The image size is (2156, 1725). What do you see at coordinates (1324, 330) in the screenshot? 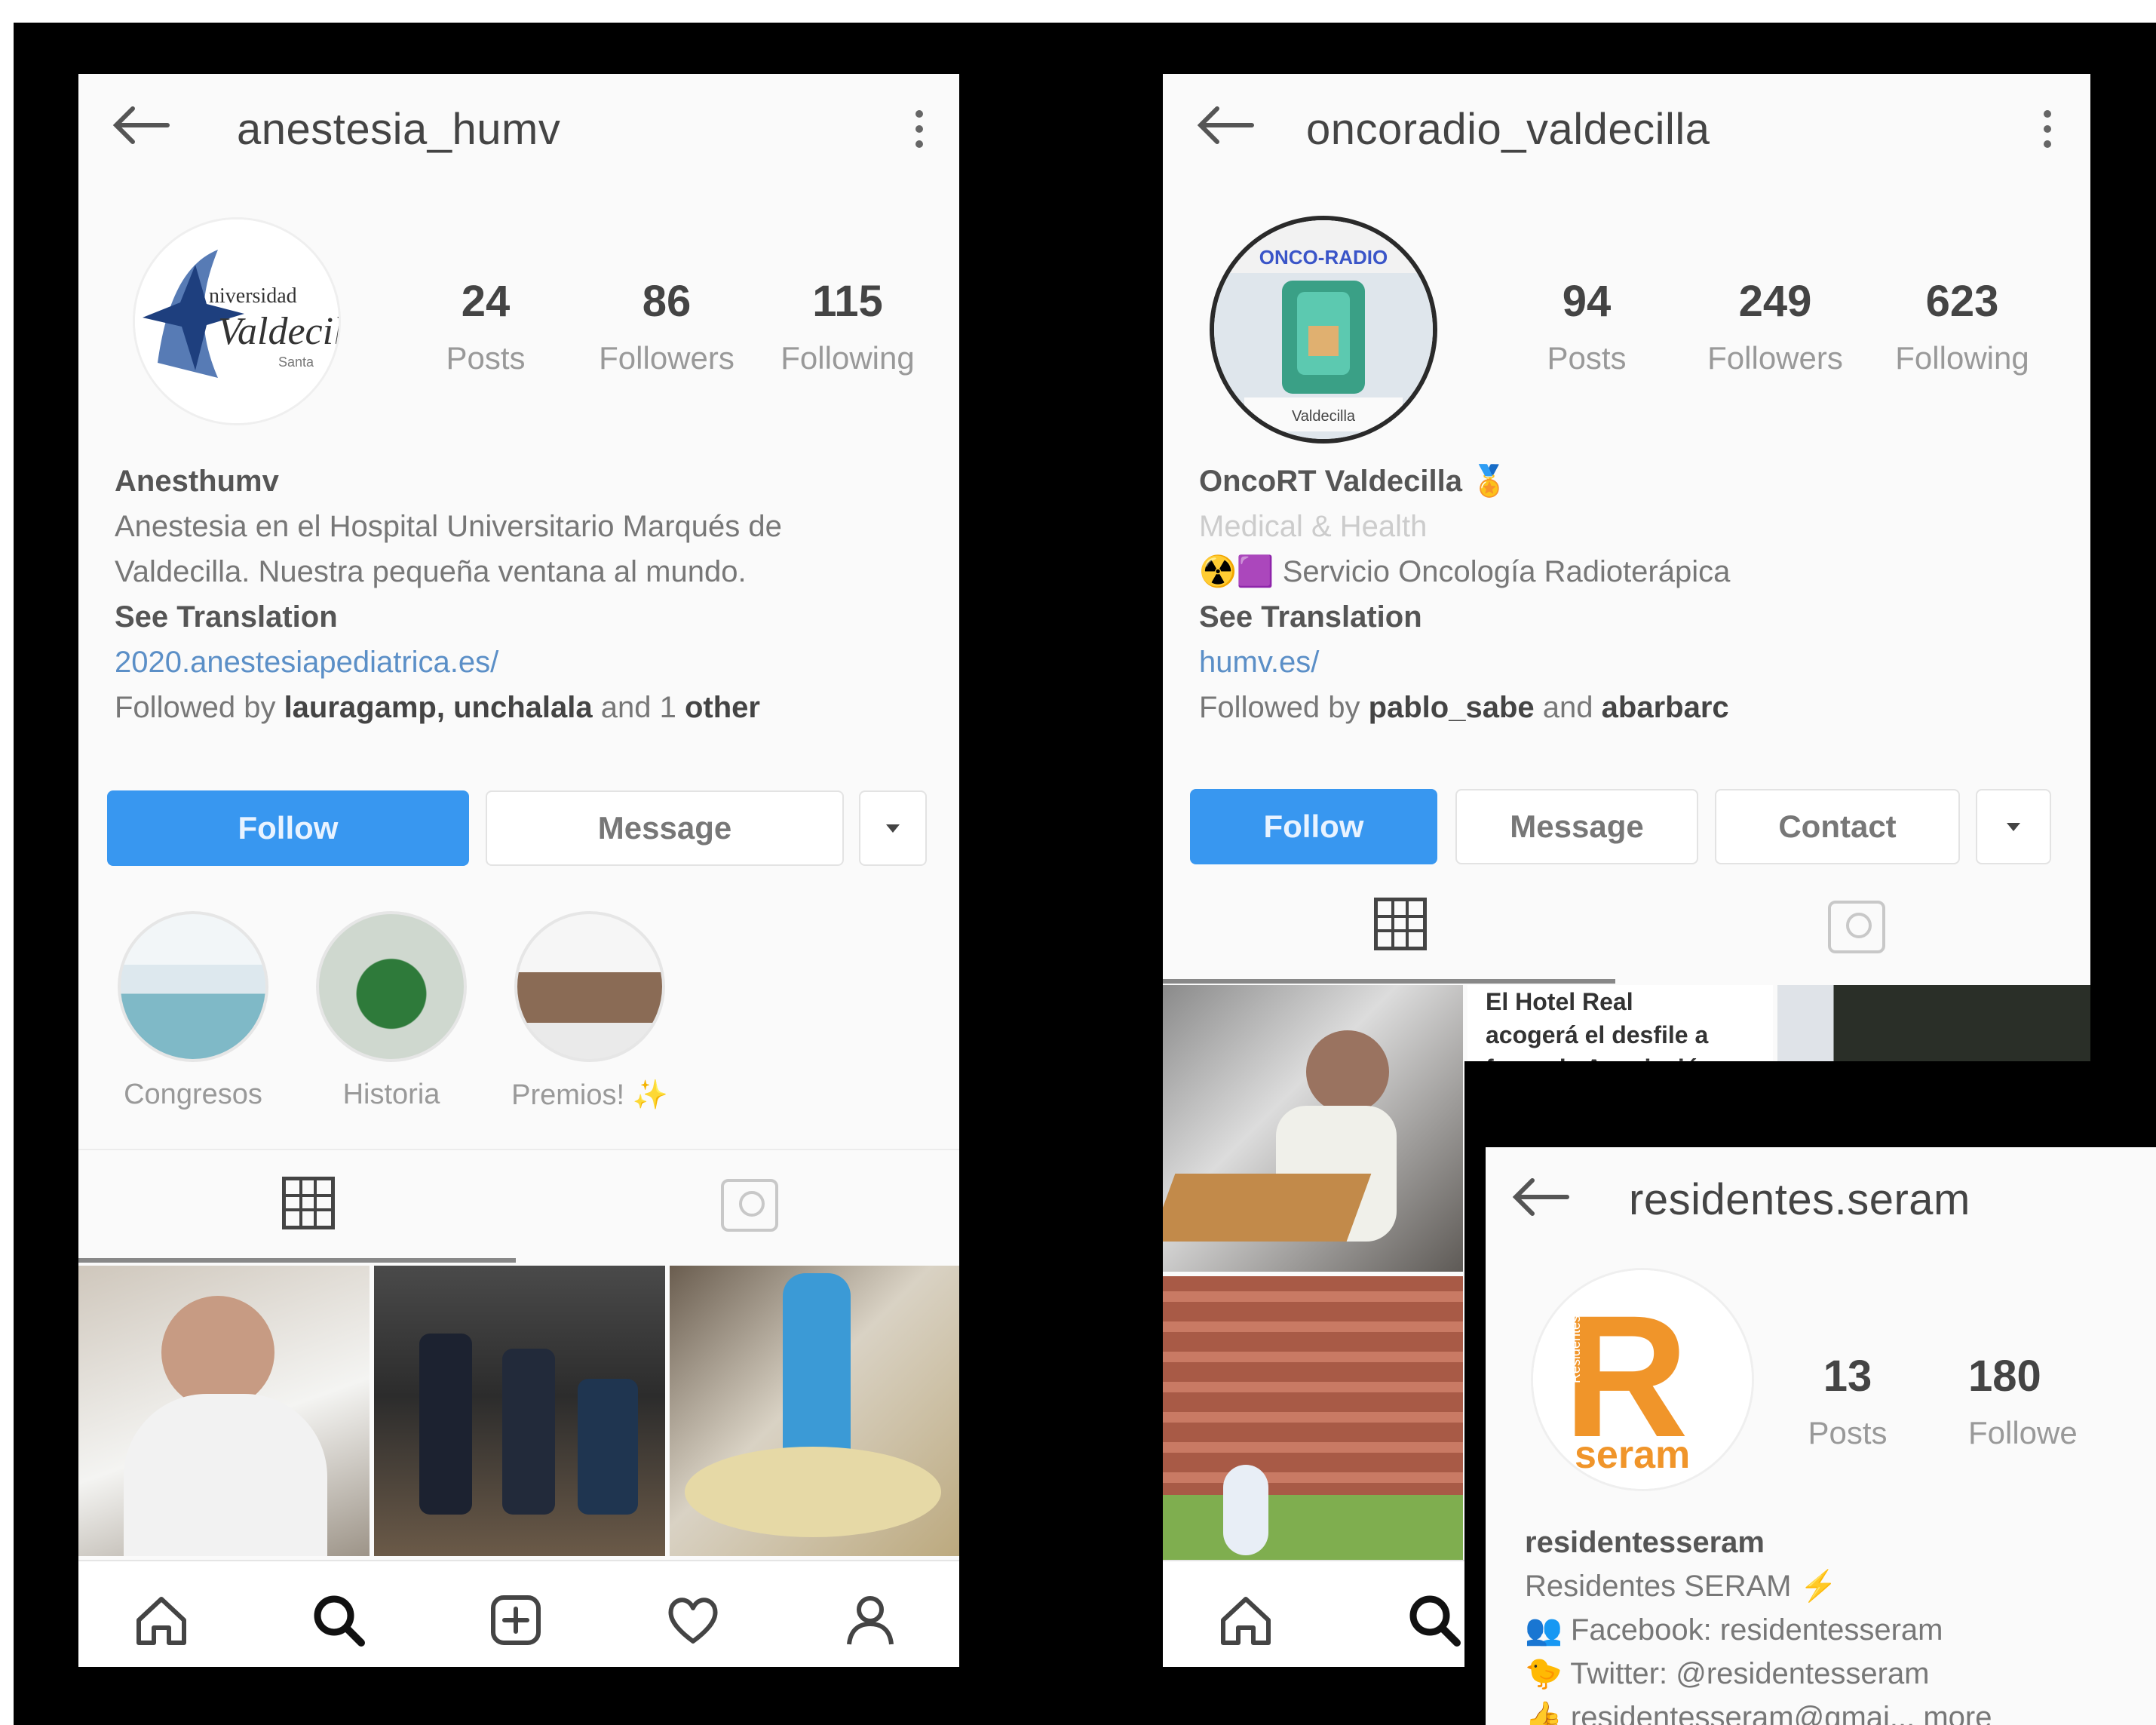
I see `profile-avatar: ONCO-RADIO Valdecilla` at bounding box center [1324, 330].